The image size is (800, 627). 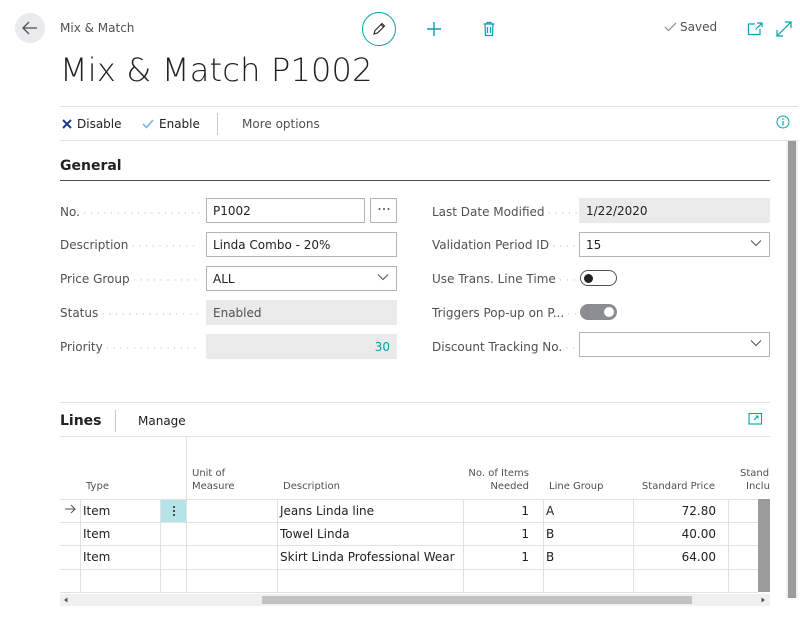 What do you see at coordinates (675, 511) in the screenshot?
I see `row-1-price: 72.80` at bounding box center [675, 511].